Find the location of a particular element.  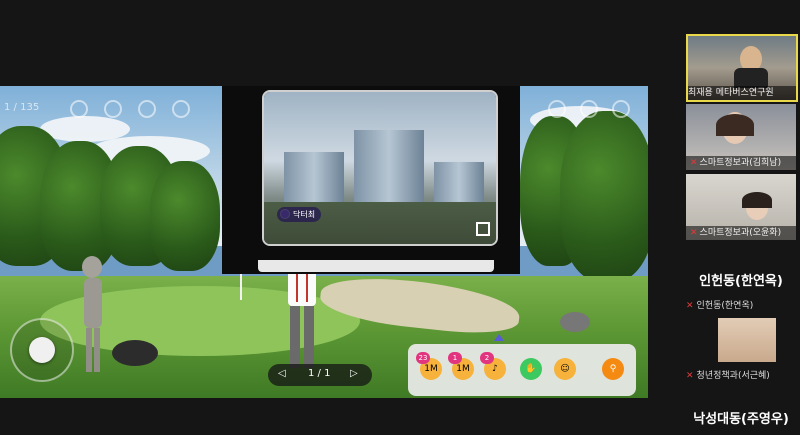

hud-chat-icon is located at coordinates (181, 109).